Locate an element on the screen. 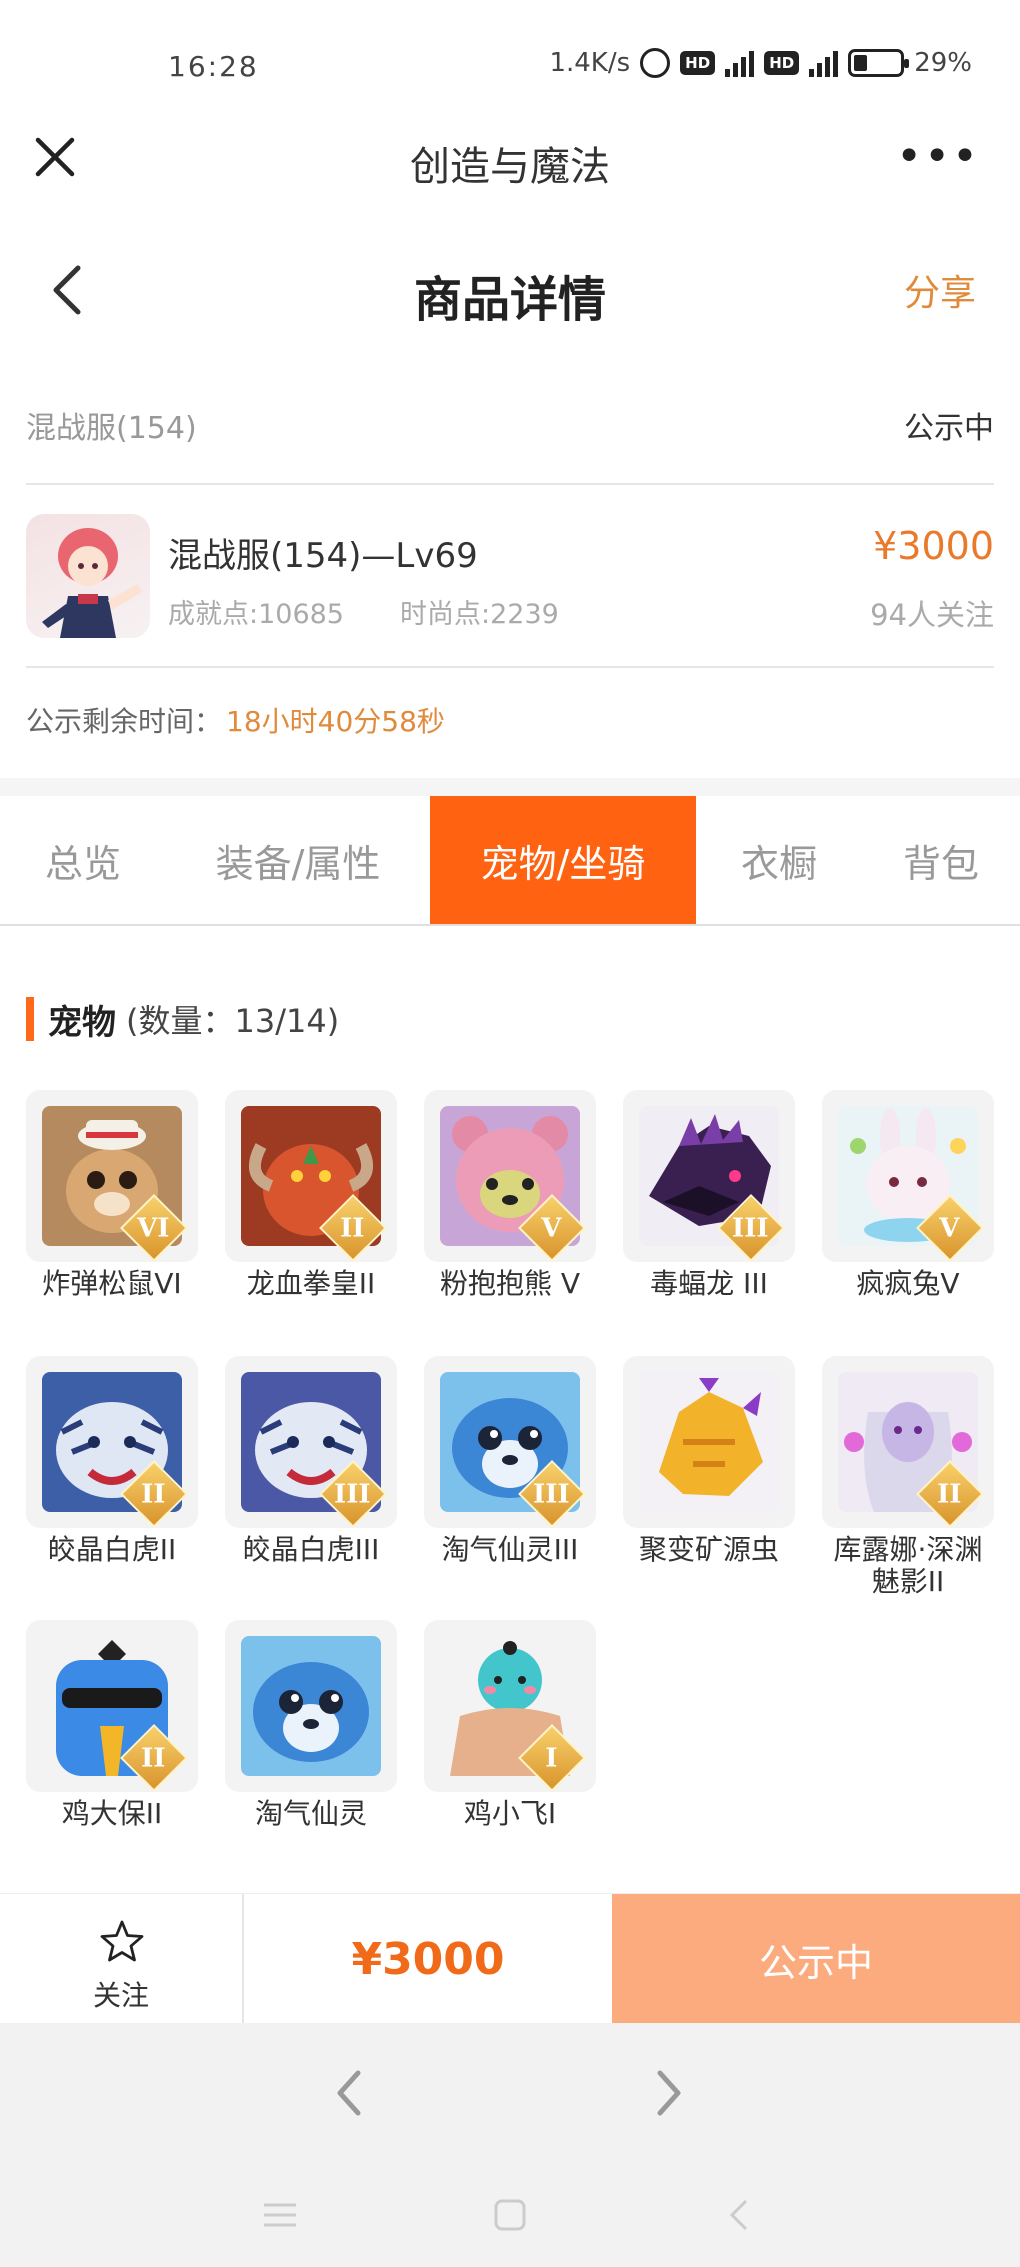 The width and height of the screenshot is (1020, 2267). pet-name: 鸡大保II is located at coordinates (112, 1813).